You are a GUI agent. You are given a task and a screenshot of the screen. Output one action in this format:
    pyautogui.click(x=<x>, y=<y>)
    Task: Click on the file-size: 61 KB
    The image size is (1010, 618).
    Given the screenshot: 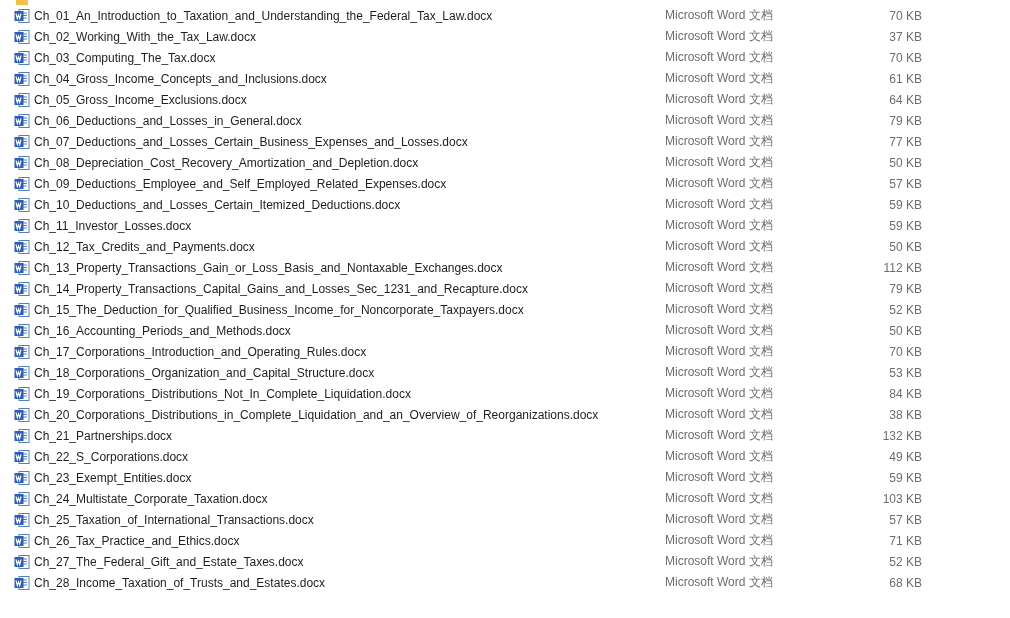 What is the action you would take?
    pyautogui.click(x=905, y=78)
    